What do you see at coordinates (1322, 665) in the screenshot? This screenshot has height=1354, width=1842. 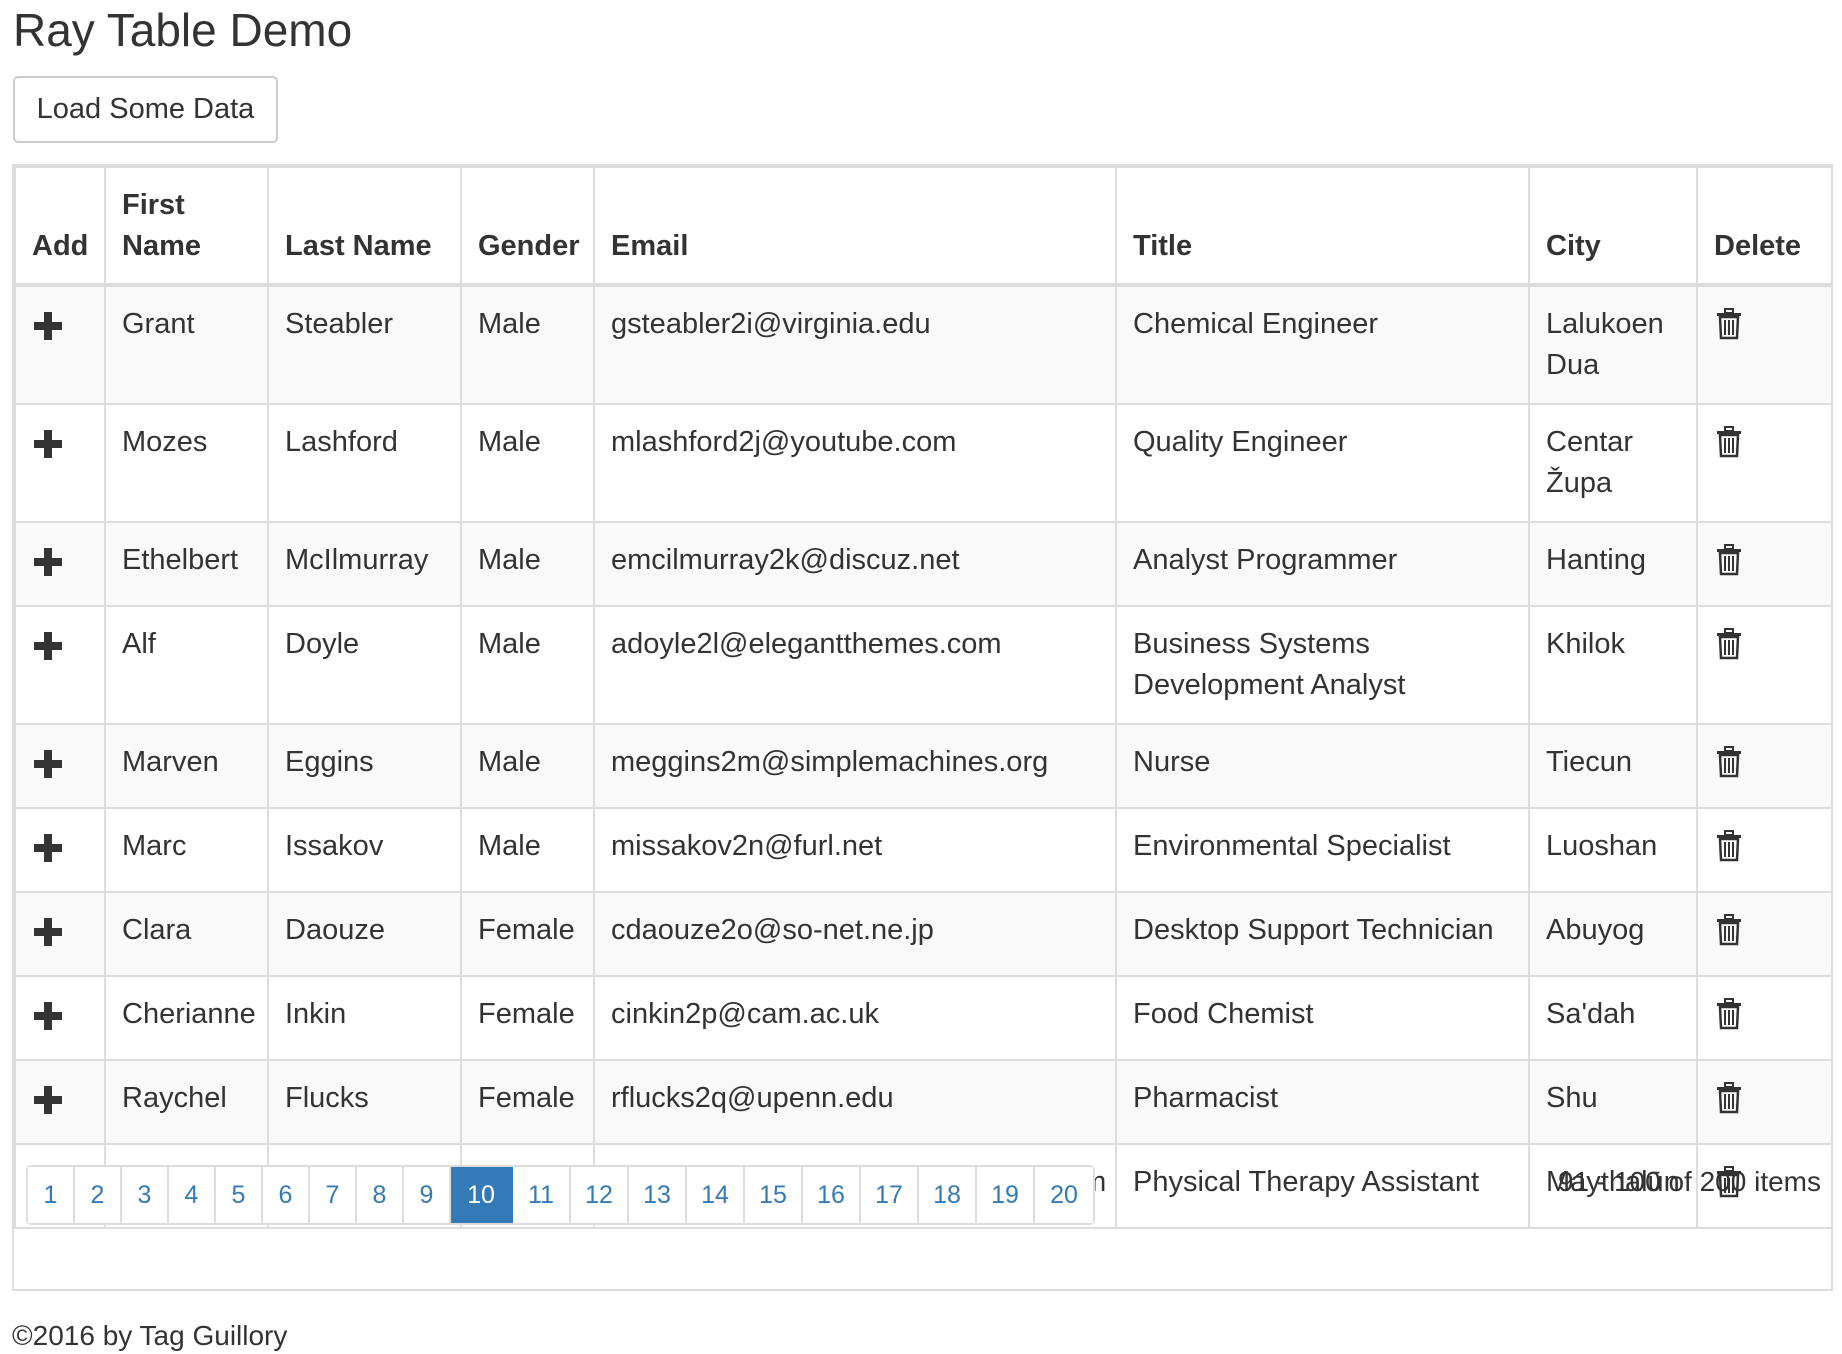 I see `cell-title: Business Systems Development Analyst` at bounding box center [1322, 665].